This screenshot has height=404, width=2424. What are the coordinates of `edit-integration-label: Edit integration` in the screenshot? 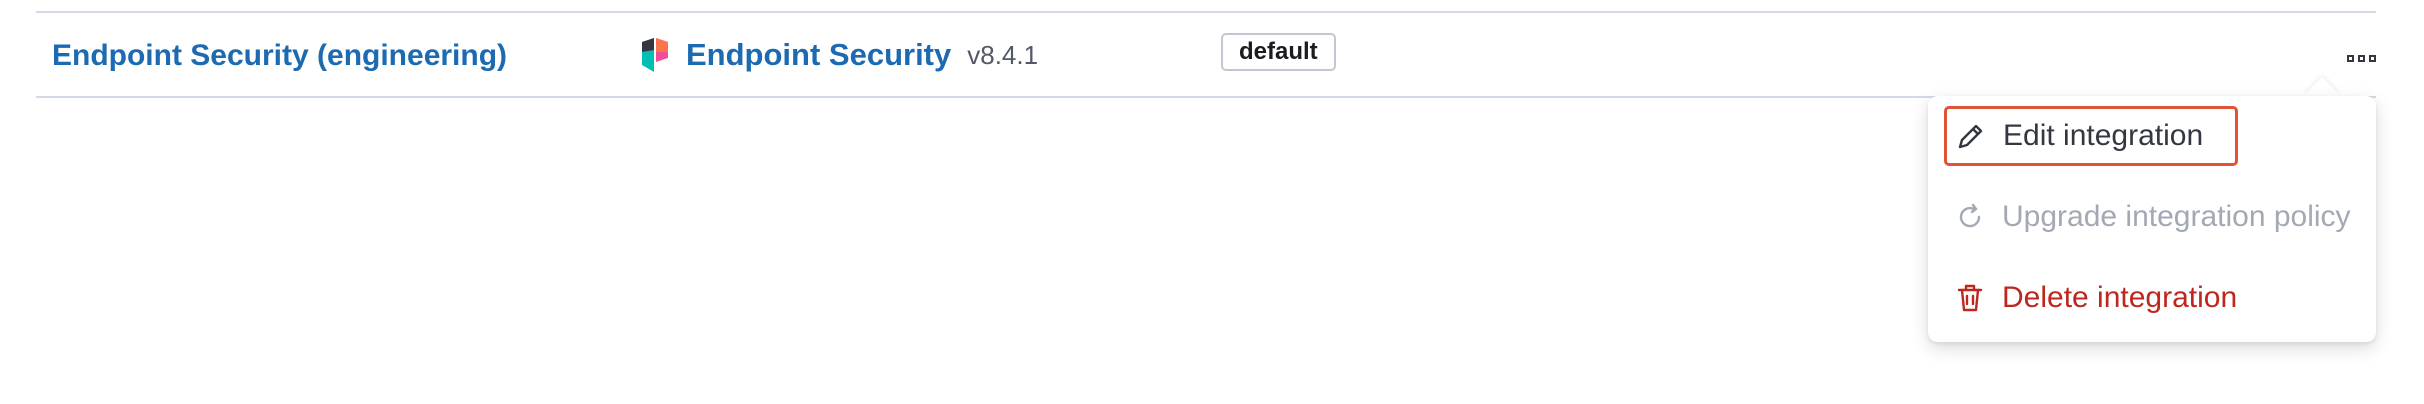 It's located at (2103, 135).